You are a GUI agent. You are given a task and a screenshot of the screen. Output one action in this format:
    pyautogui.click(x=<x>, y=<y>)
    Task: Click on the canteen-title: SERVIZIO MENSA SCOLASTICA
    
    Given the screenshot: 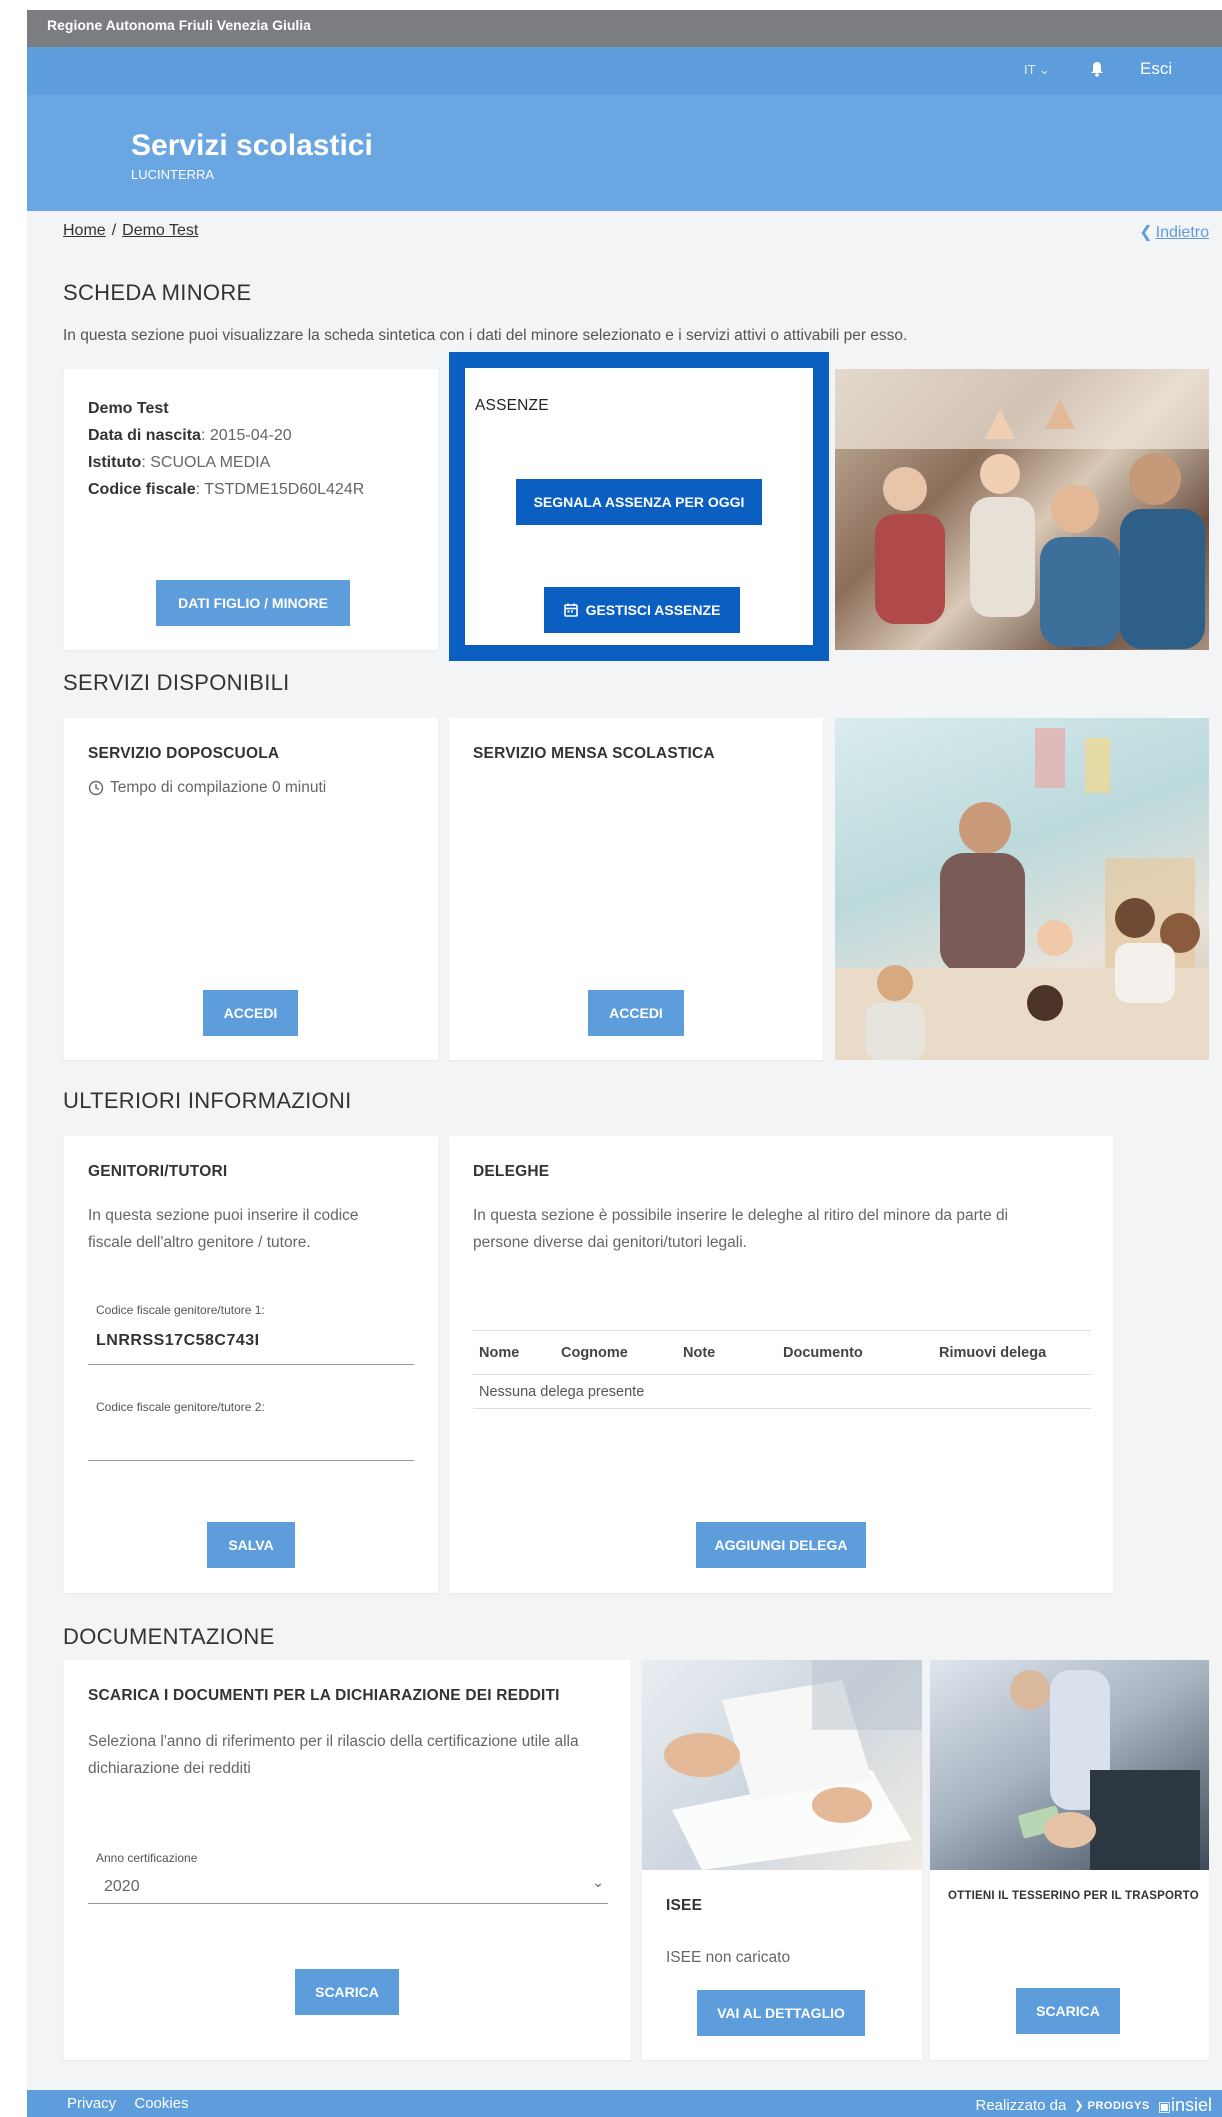 What is the action you would take?
    pyautogui.click(x=594, y=753)
    